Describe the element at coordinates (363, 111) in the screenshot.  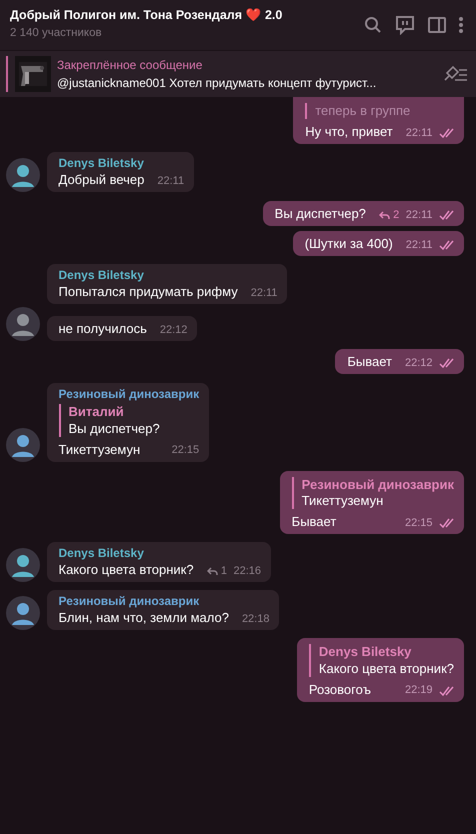
I see `quote-text: теперь в группе` at that location.